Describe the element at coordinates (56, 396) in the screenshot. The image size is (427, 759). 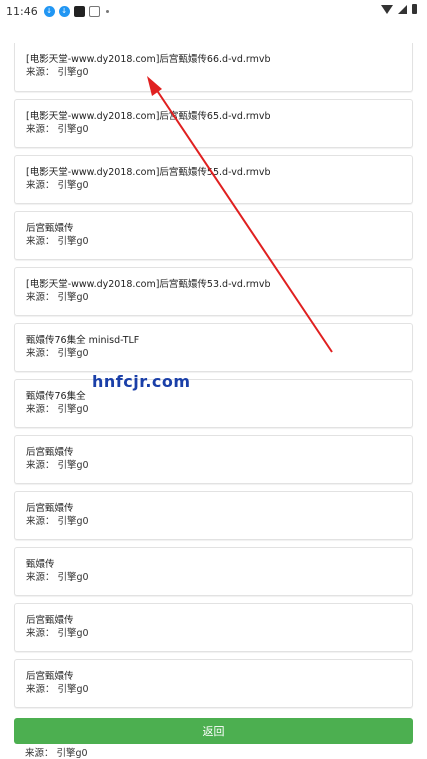
I see `list-item-title: 甄嬛传76集全` at that location.